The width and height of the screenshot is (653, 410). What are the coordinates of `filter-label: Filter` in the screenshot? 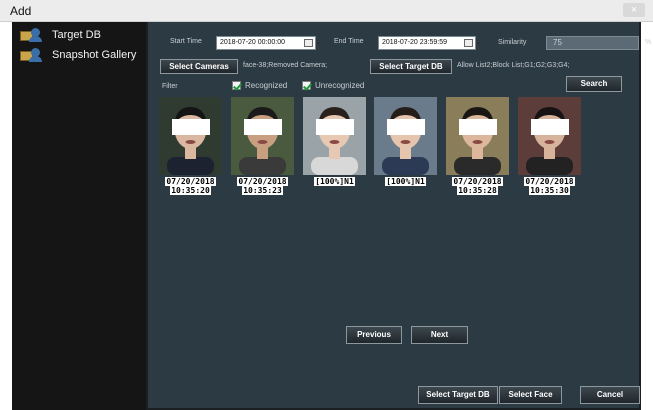 It's located at (170, 86).